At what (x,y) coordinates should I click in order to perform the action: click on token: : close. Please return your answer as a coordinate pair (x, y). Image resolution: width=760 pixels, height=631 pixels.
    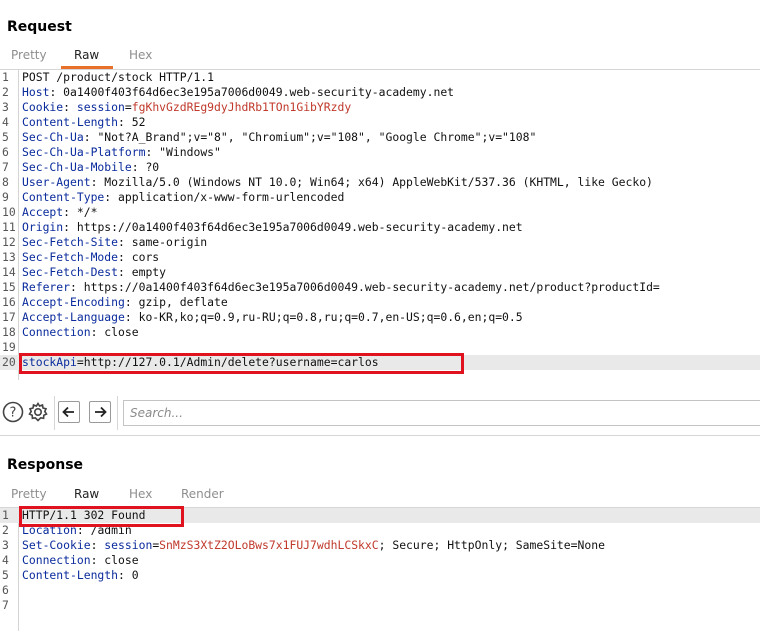
    Looking at the image, I should click on (114, 560).